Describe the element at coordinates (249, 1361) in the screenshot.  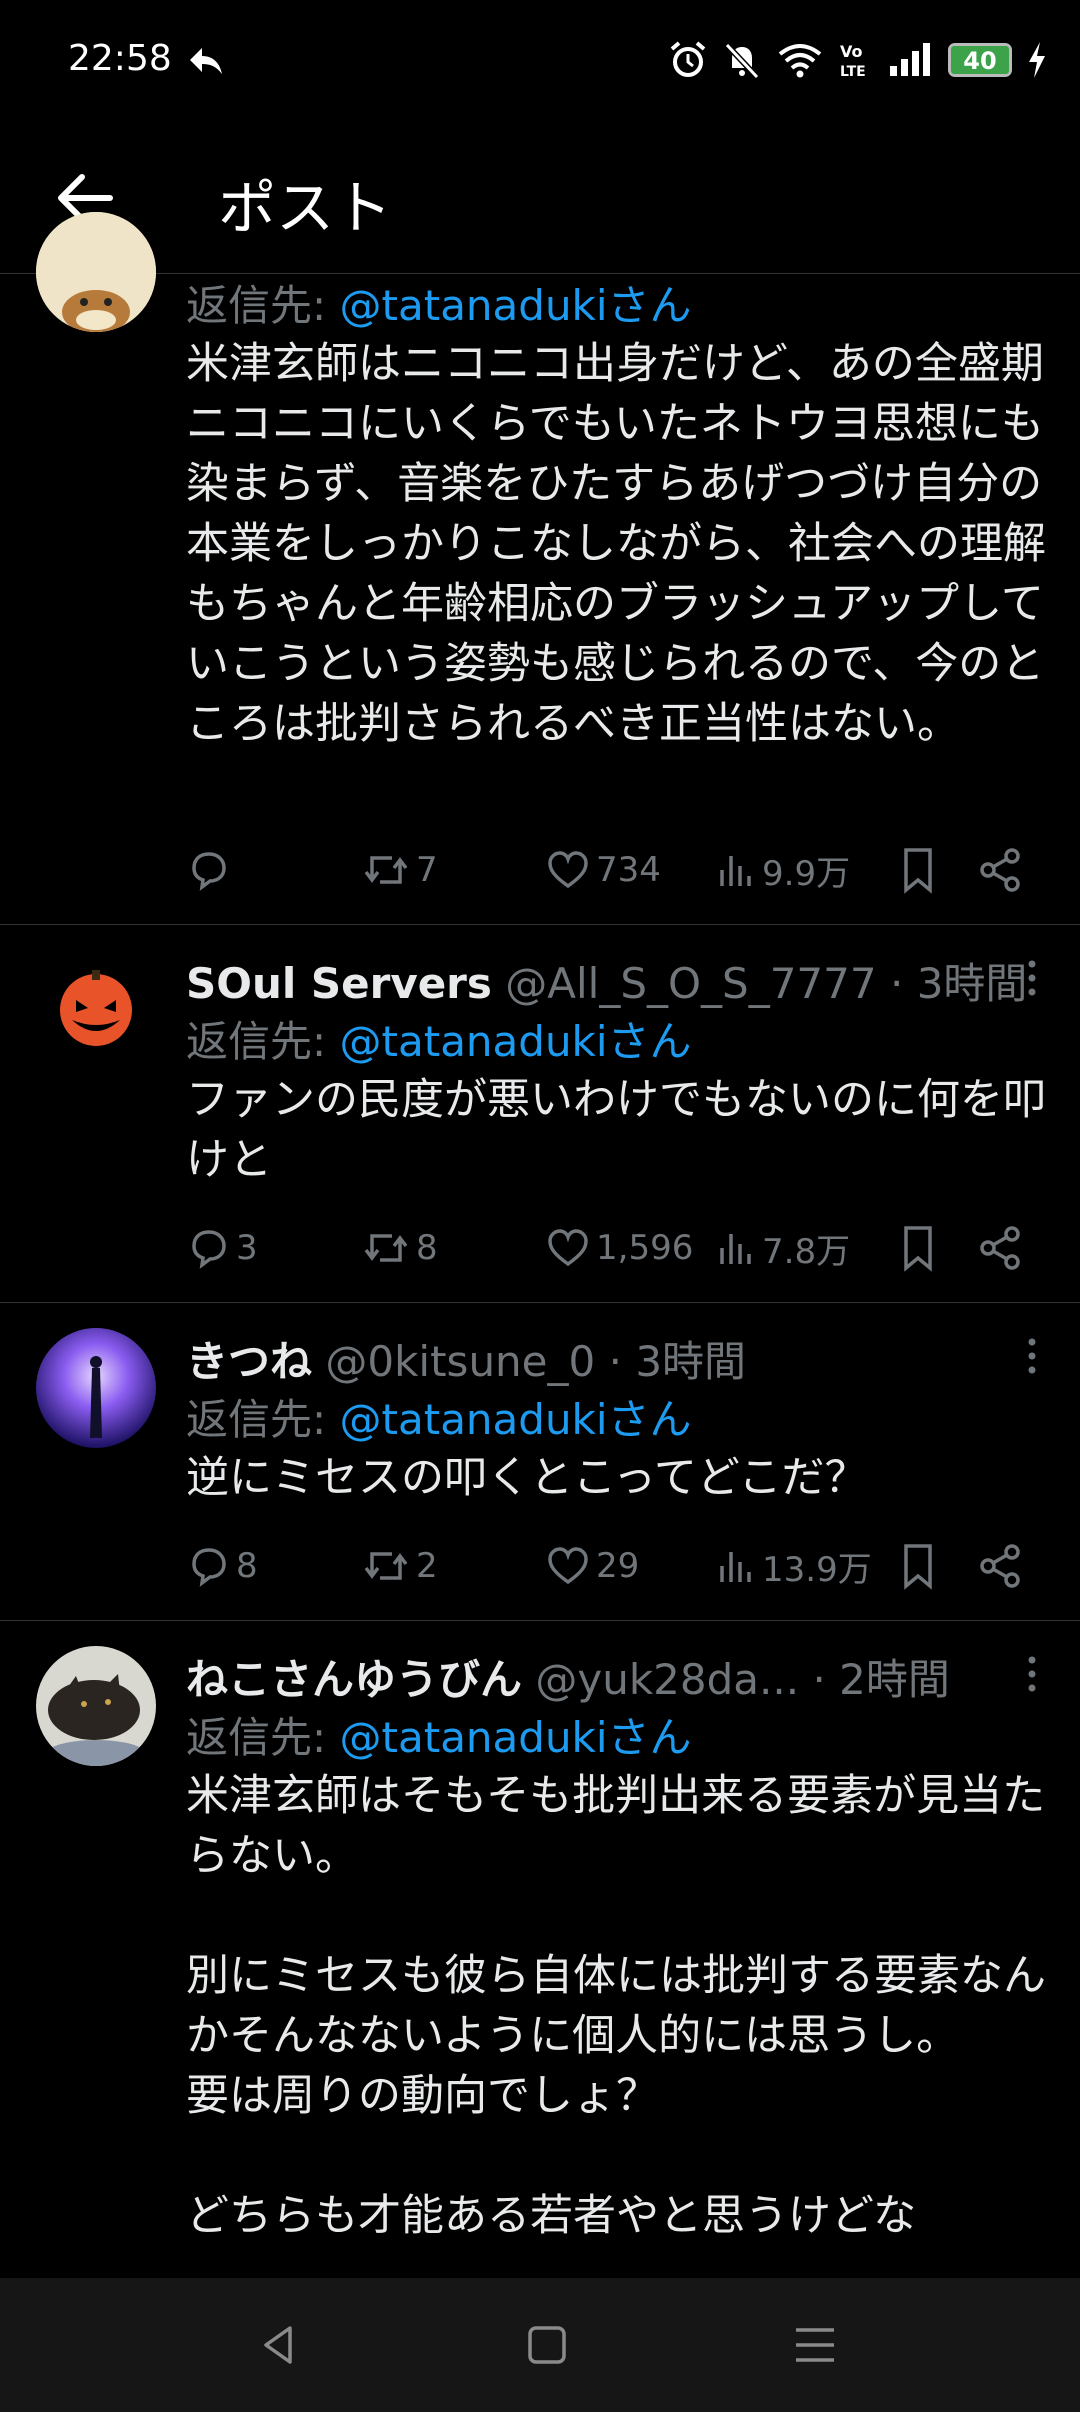
I see `author-name: きつね` at that location.